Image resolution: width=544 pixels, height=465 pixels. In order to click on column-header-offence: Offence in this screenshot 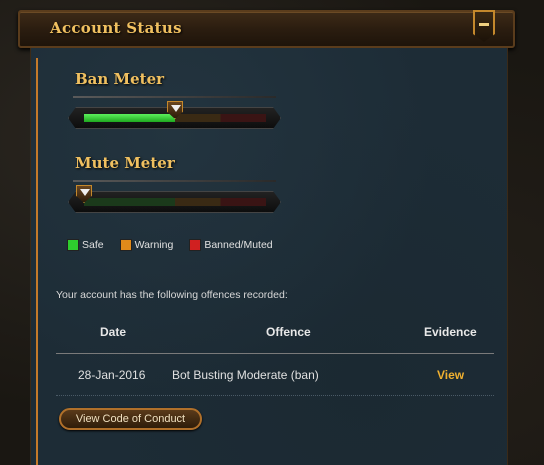, I will do `click(288, 332)`.